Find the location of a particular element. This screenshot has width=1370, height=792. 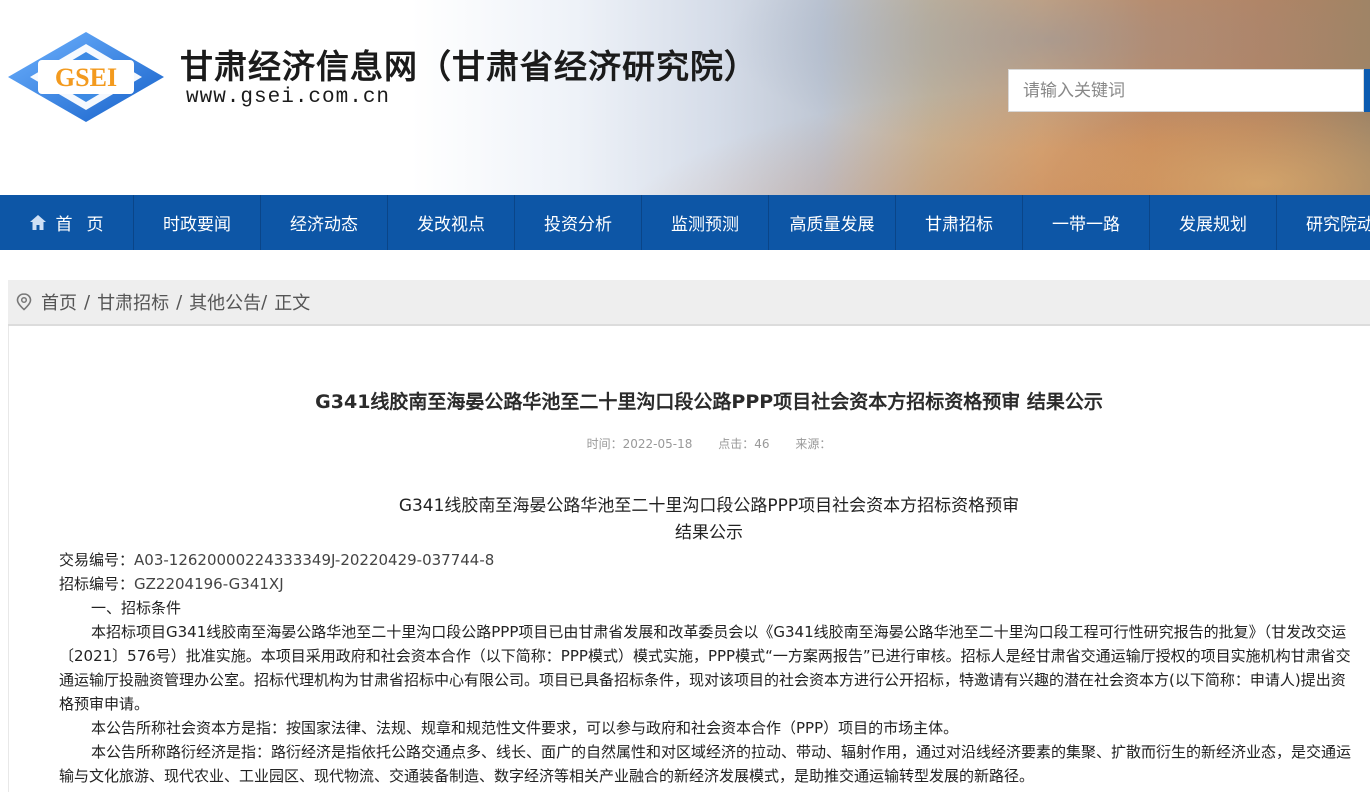

nav-item-yanjiuyuan: 研究院动 is located at coordinates (1323, 222).